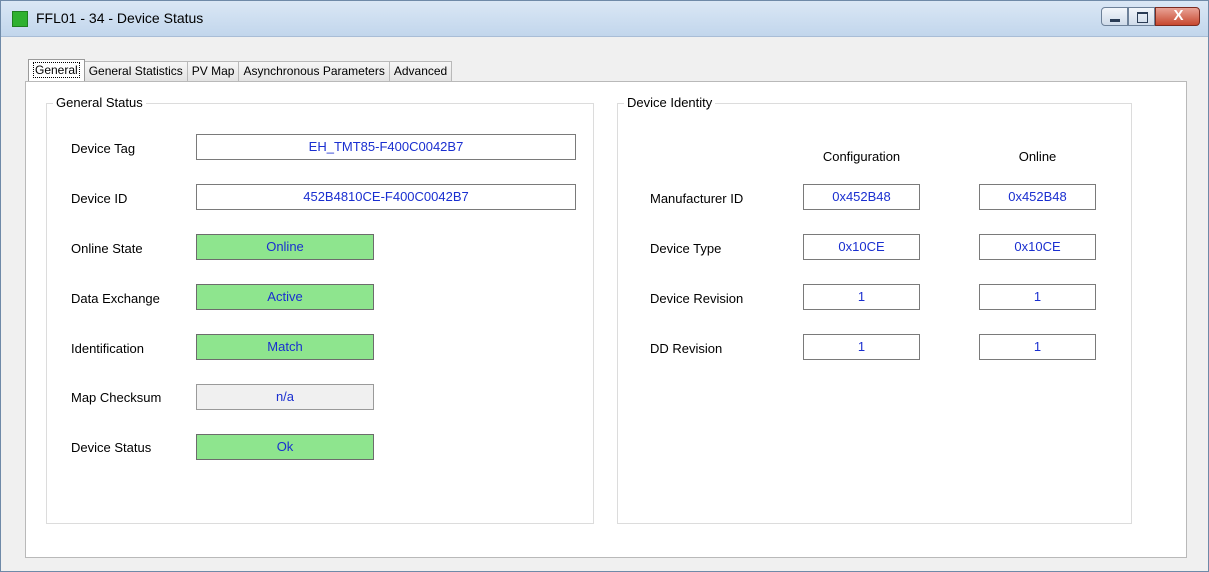 The image size is (1209, 572). Describe the element at coordinates (670, 102) in the screenshot. I see `device-identity-title: Device Identity` at that location.